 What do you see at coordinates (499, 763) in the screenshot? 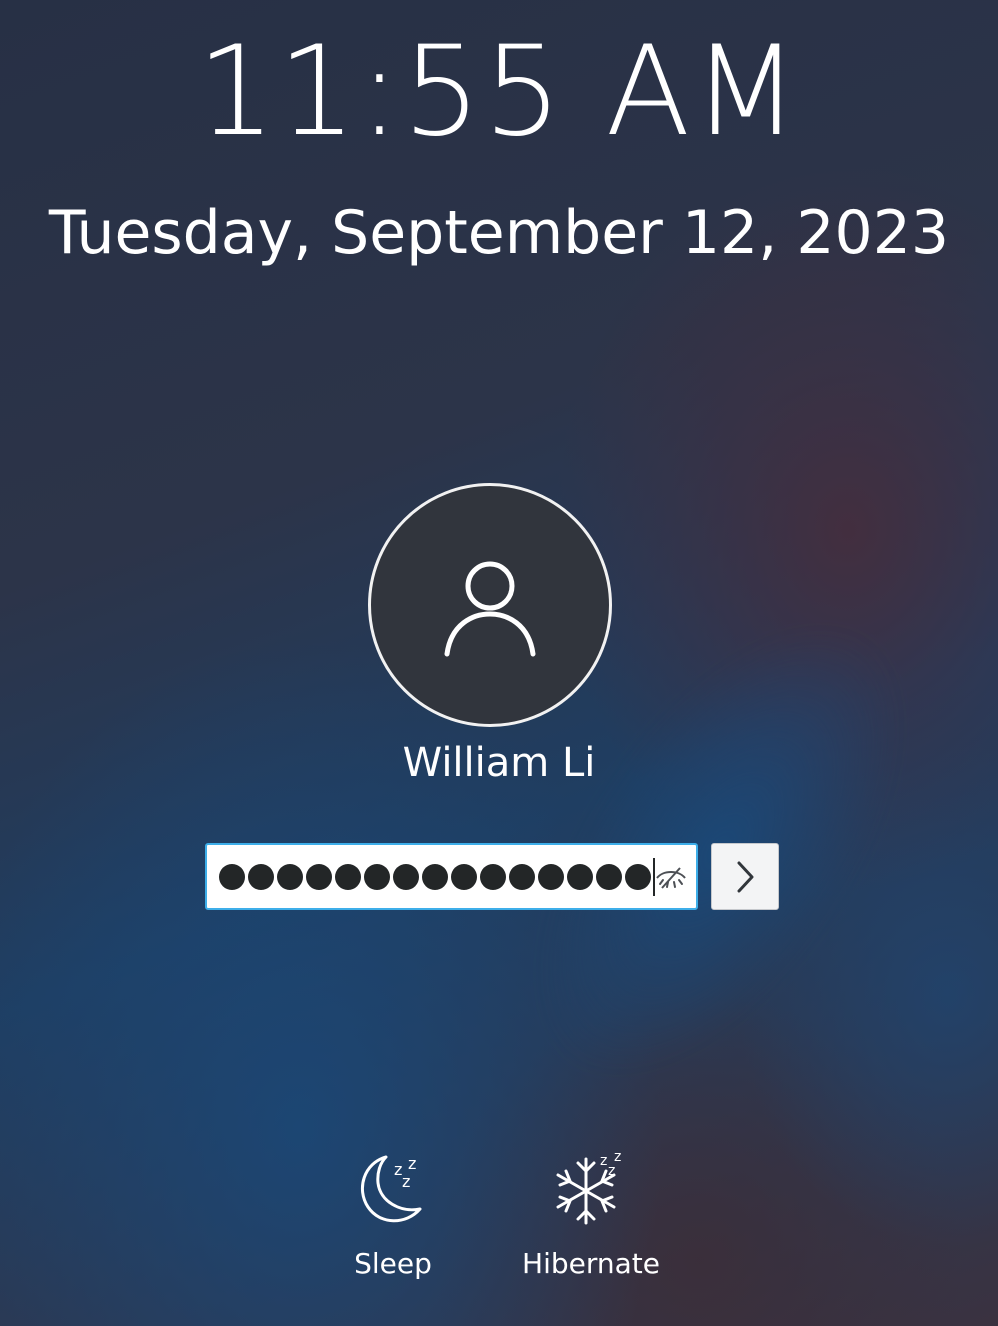
I see `username-label: William Li` at bounding box center [499, 763].